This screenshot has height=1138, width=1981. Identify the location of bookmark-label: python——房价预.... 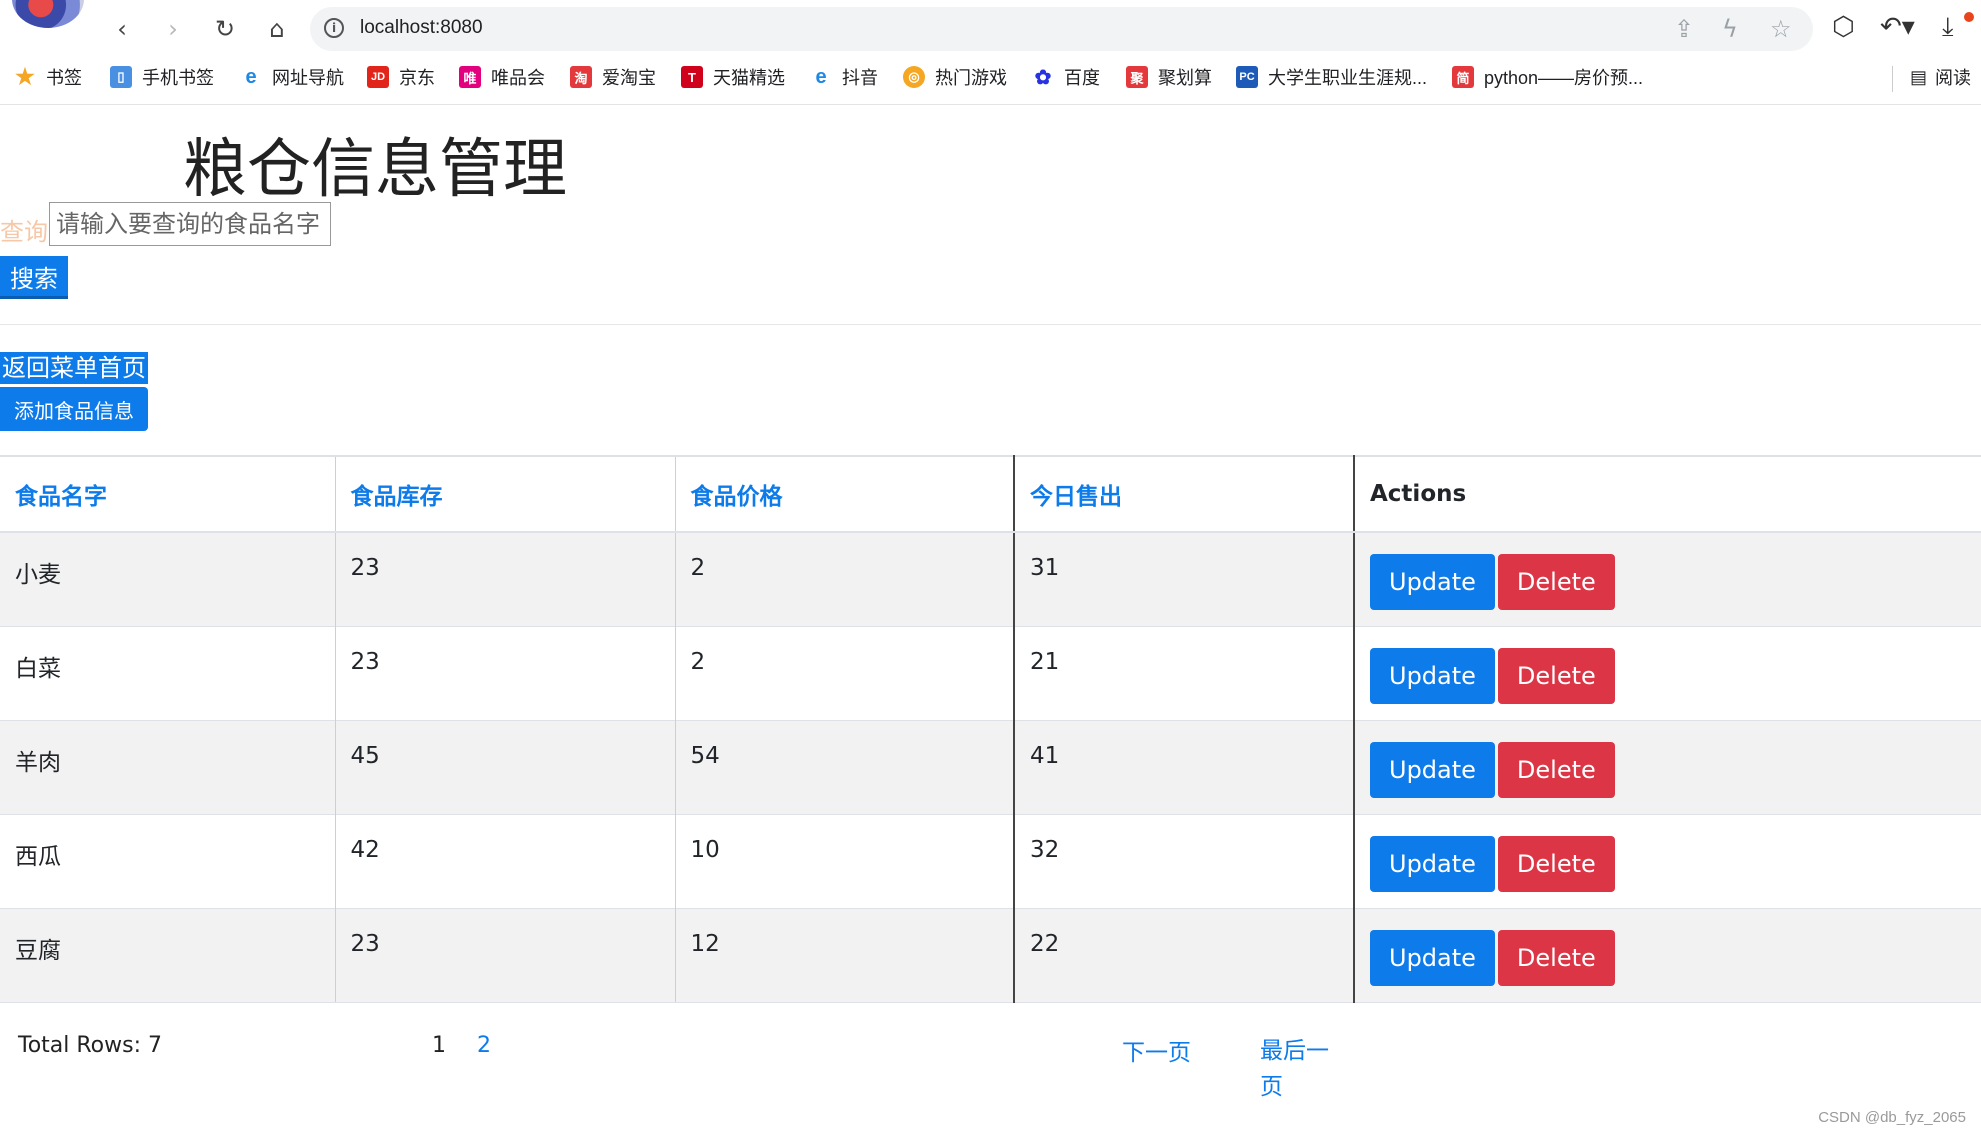
(1564, 78).